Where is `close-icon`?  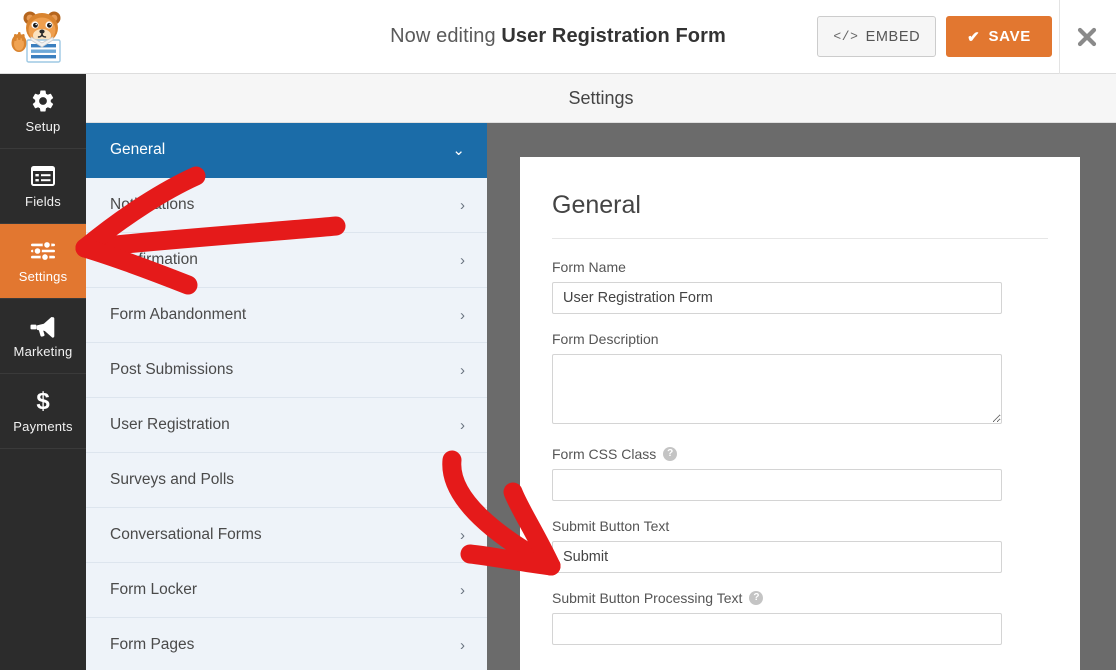
close-icon is located at coordinates (1087, 37).